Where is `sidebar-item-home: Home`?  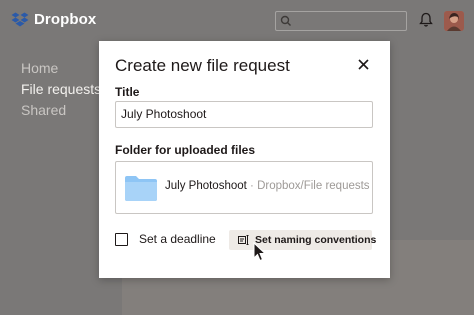
sidebar-item-home: Home is located at coordinates (39, 68).